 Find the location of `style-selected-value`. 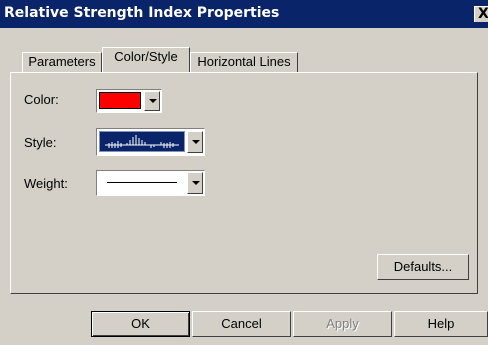

style-selected-value is located at coordinates (142, 141).